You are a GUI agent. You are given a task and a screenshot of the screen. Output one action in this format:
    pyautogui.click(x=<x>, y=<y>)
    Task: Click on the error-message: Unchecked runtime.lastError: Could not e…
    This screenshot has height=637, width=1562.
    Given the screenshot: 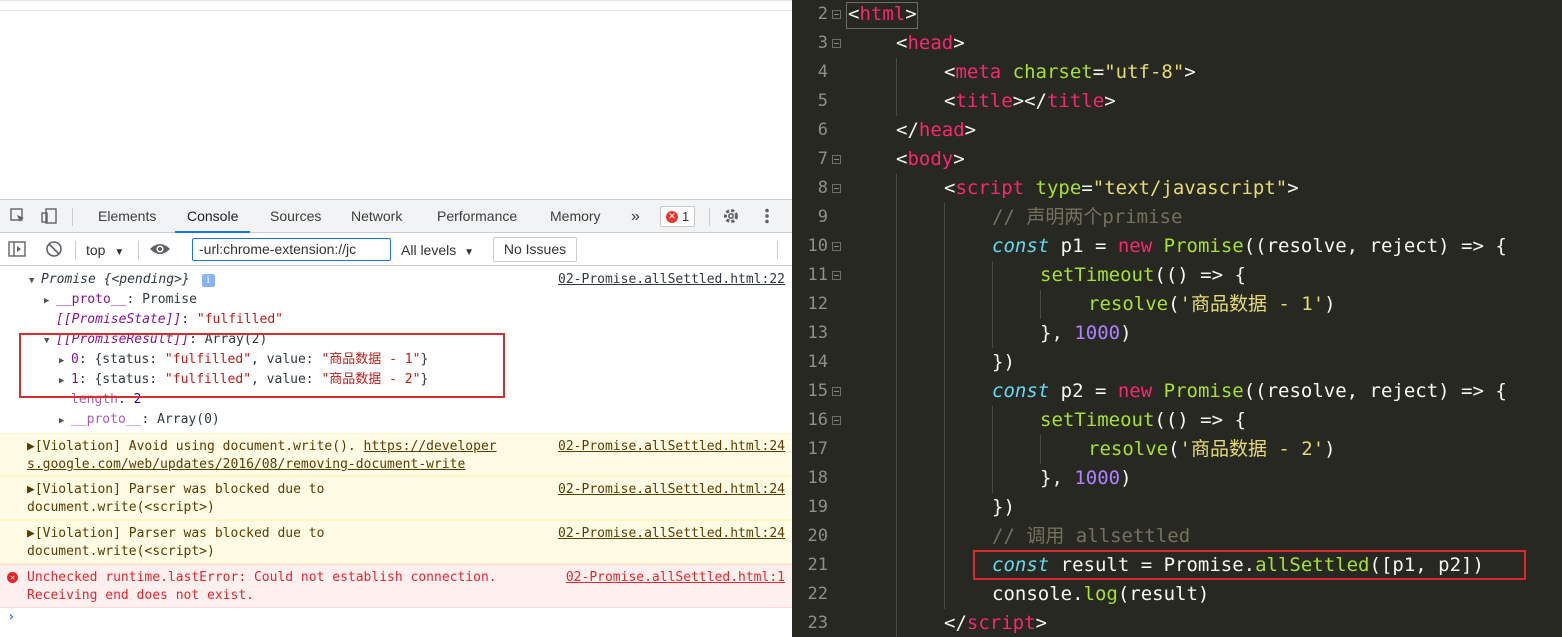 What is the action you would take?
    pyautogui.click(x=262, y=586)
    